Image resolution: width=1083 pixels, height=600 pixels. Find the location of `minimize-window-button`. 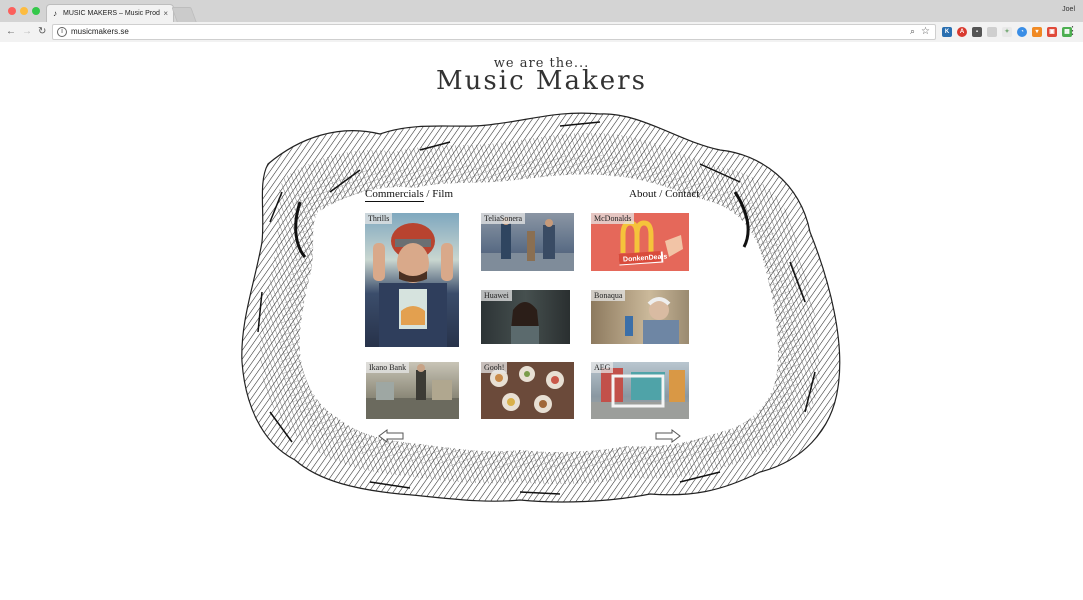

minimize-window-button is located at coordinates (24, 11).